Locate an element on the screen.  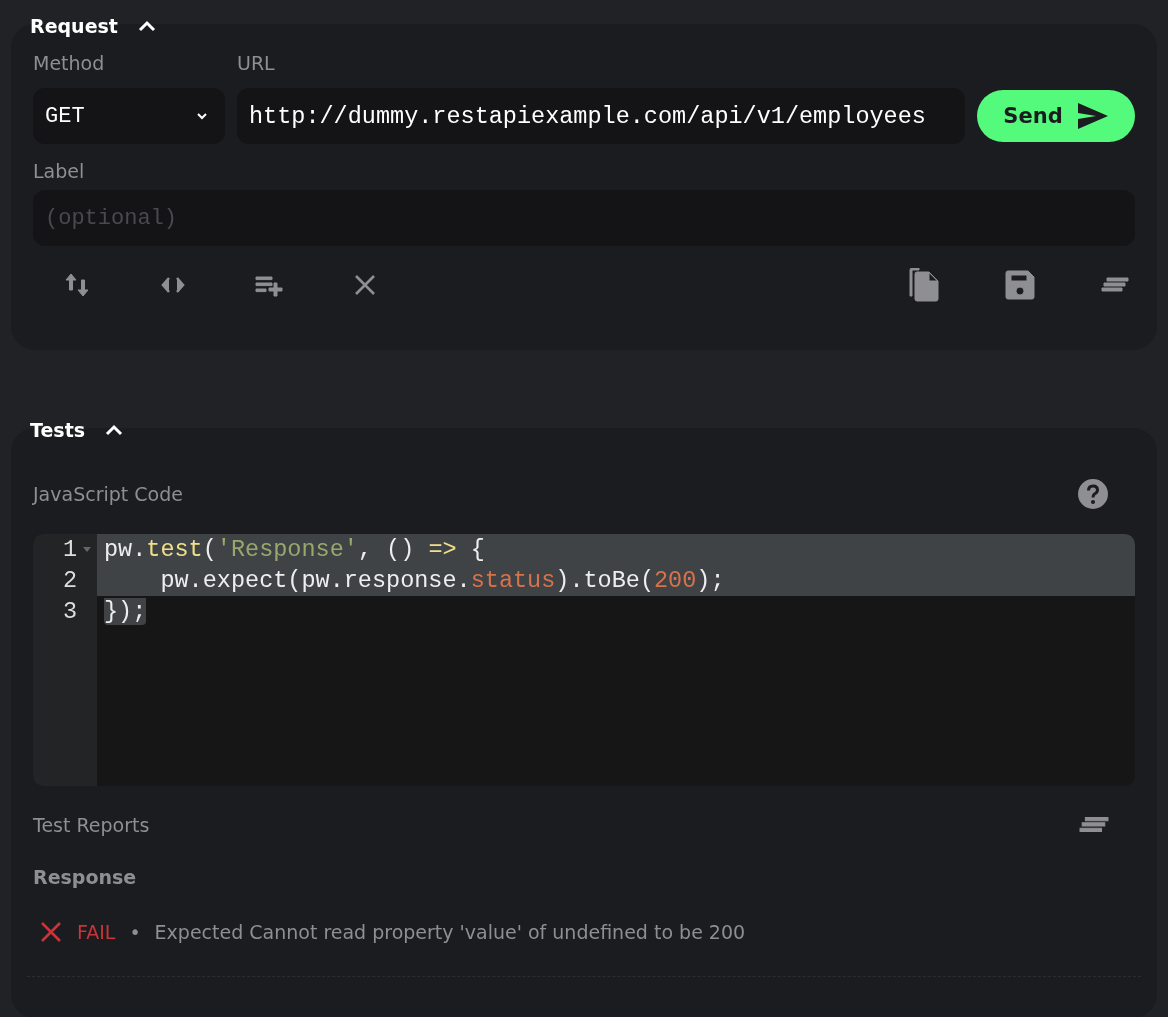
save-icon is located at coordinates (1020, 285).